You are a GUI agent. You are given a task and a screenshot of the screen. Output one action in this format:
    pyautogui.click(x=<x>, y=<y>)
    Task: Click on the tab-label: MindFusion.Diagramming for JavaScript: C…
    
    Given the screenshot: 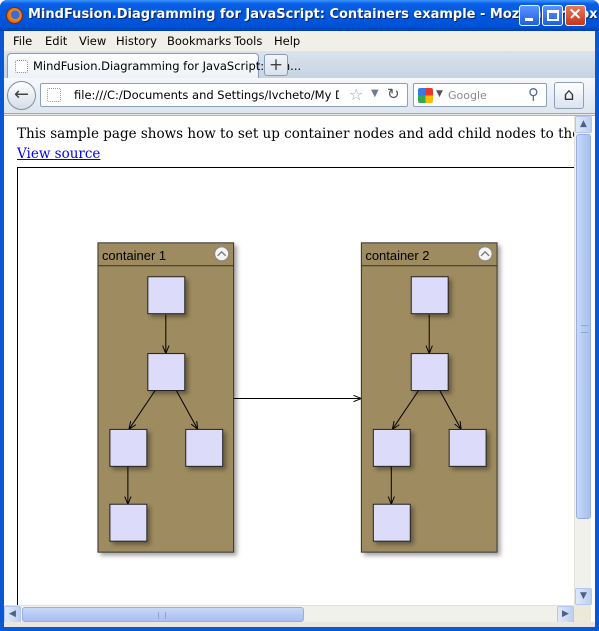 What is the action you would take?
    pyautogui.click(x=167, y=66)
    